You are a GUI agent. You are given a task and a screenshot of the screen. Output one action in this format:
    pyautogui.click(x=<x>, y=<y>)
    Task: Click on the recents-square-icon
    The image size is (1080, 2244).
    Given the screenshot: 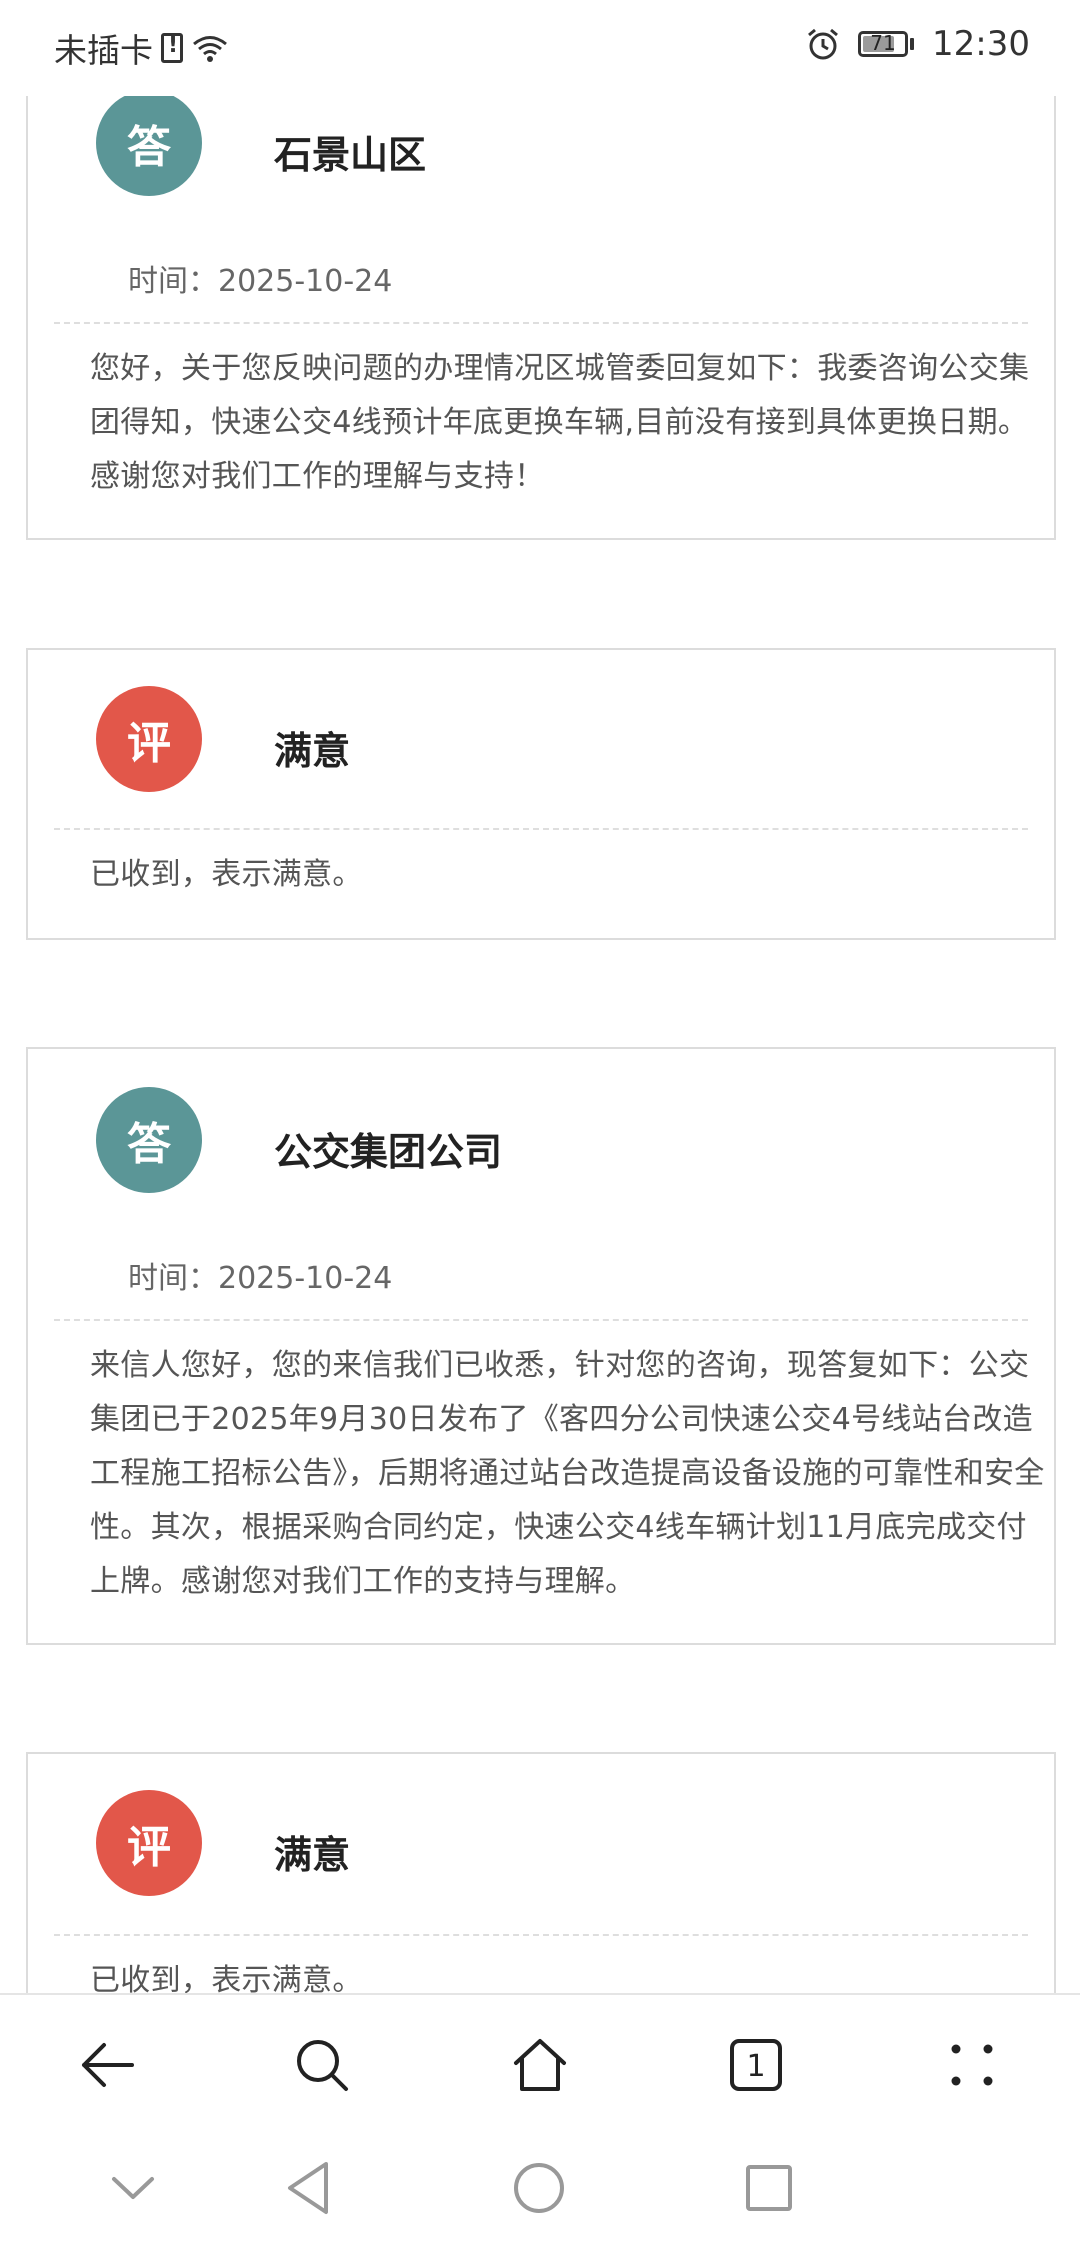 What is the action you would take?
    pyautogui.click(x=769, y=2188)
    